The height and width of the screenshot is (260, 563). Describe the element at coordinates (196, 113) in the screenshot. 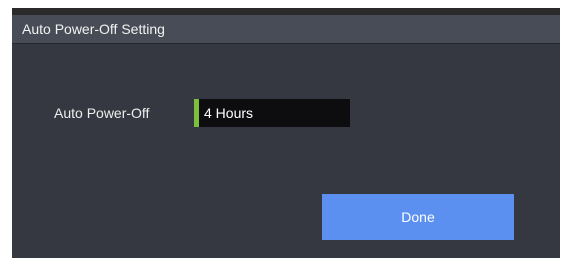

I see `selection-accent-bar` at that location.